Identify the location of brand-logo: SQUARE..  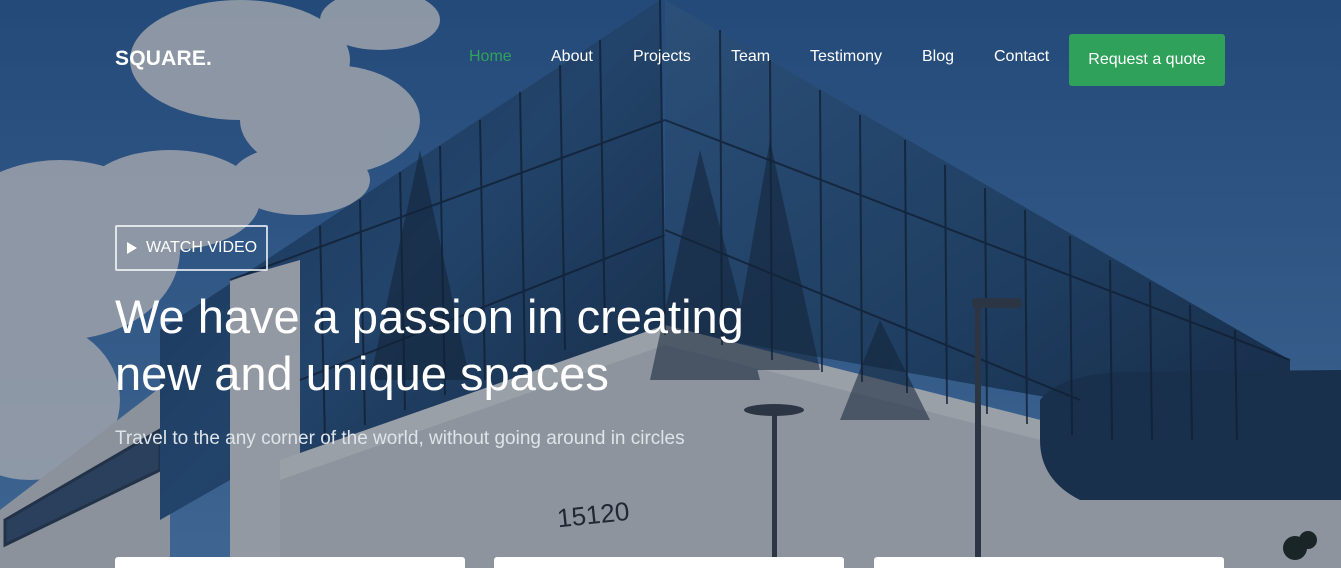
(163, 59).